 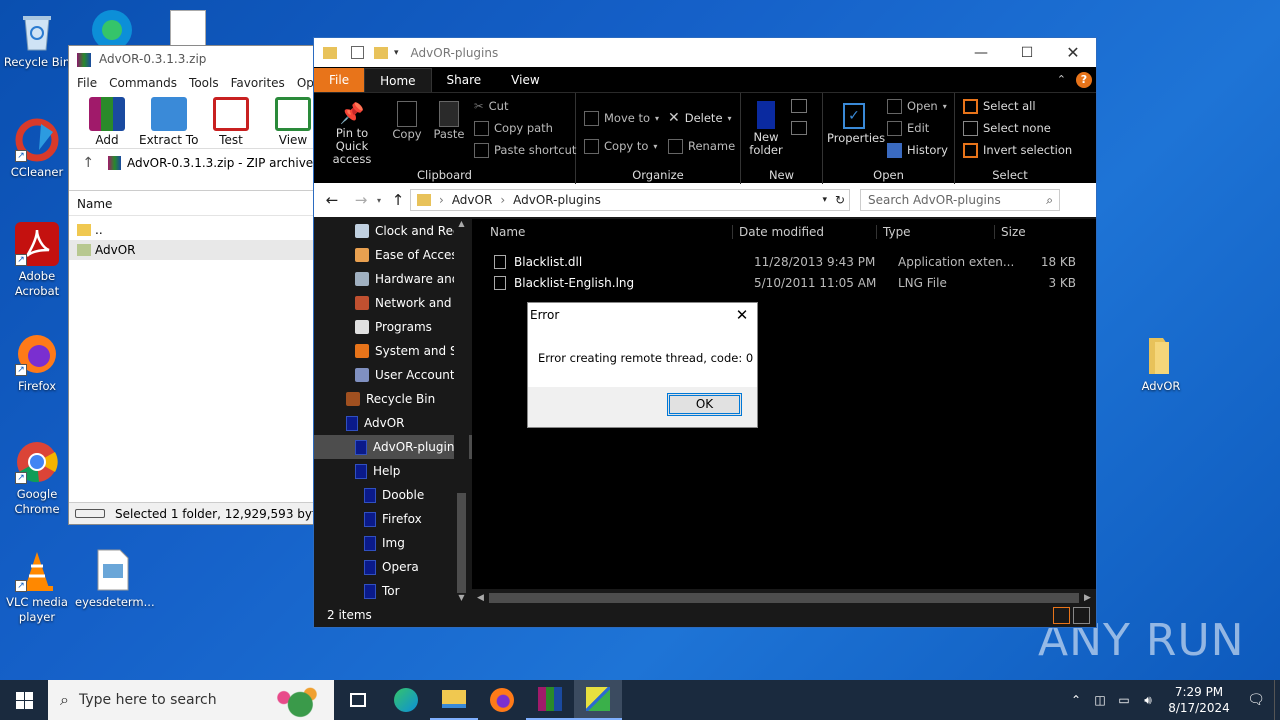 I want to click on history-button: History, so click(x=917, y=150).